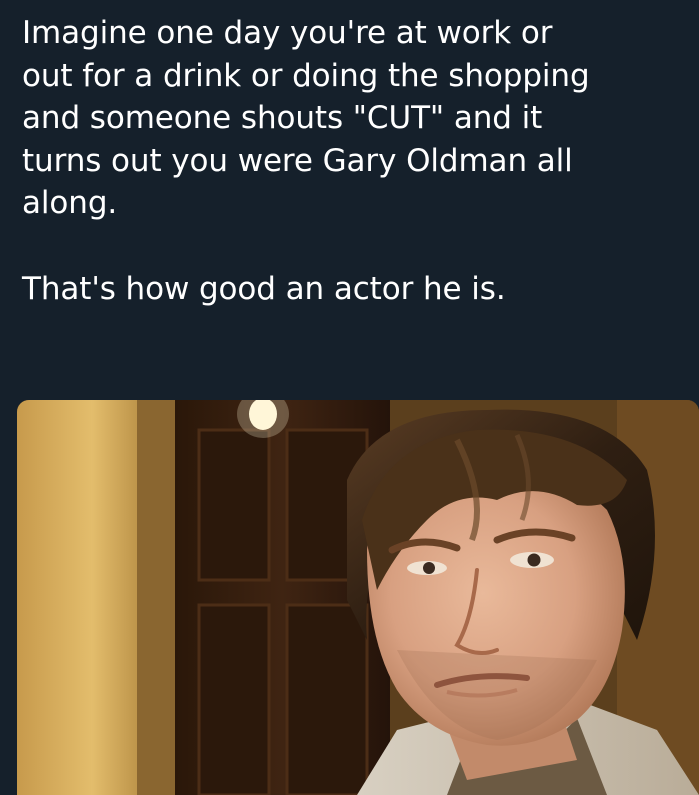 This screenshot has height=795, width=699. What do you see at coordinates (264, 288) in the screenshot?
I see `tweet-paragraph-2: That's how good an actor he is.` at bounding box center [264, 288].